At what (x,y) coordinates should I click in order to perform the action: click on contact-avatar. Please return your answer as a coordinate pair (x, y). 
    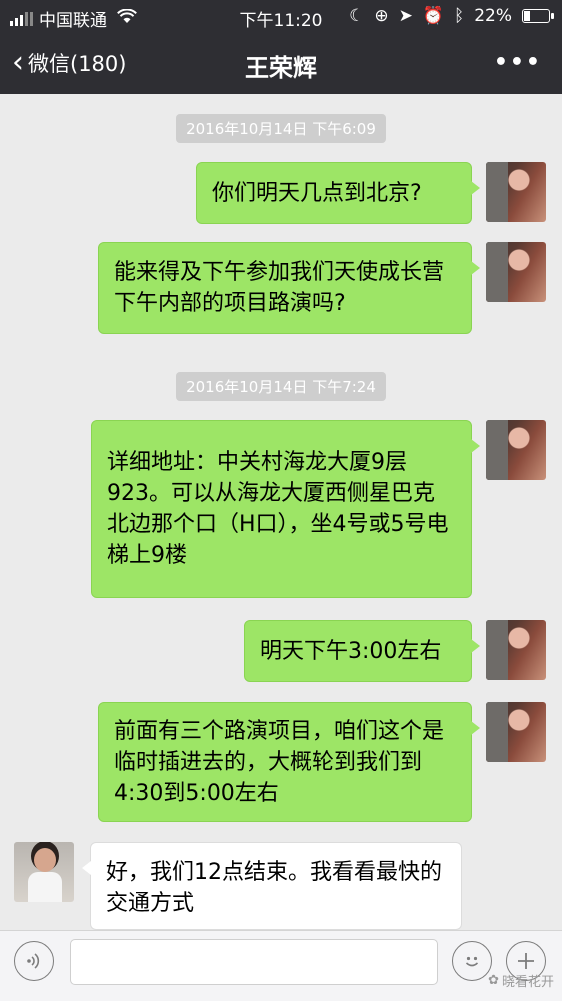
    Looking at the image, I should click on (44, 872).